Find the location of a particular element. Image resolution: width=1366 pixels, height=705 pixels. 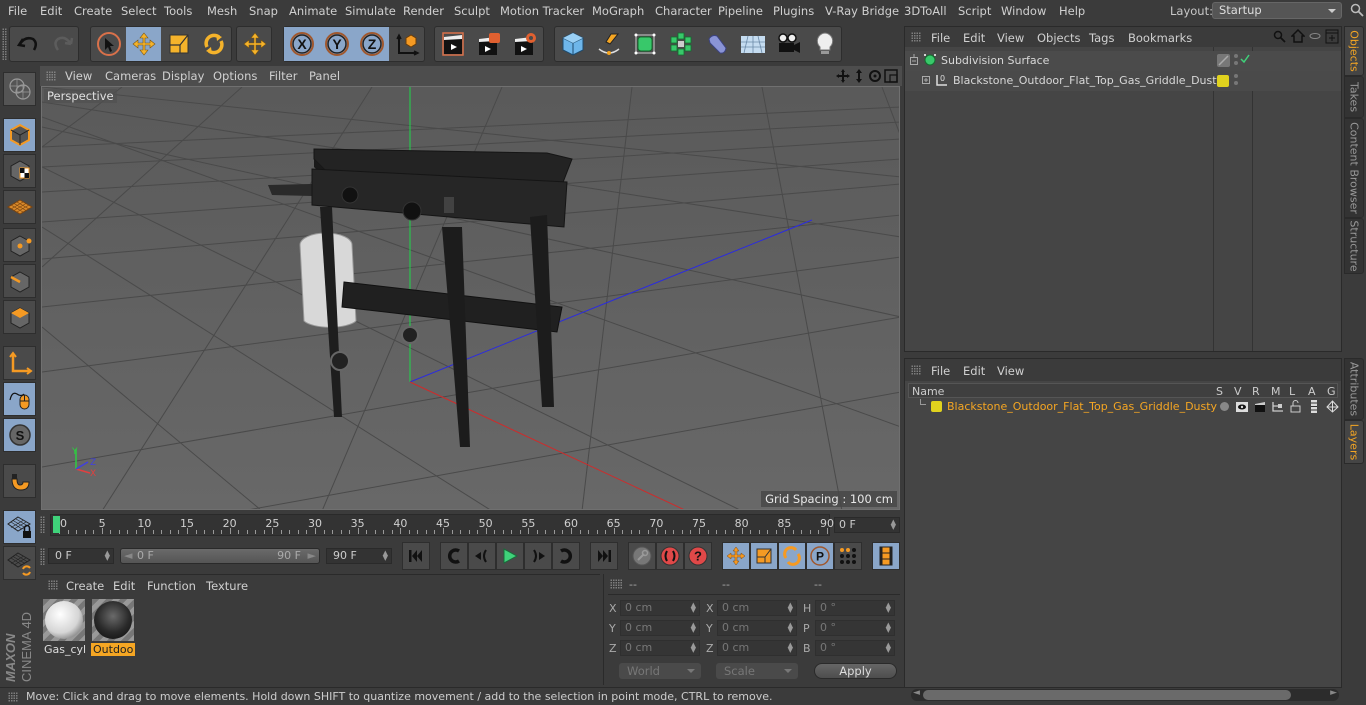

rotate-view-icon is located at coordinates (875, 76).